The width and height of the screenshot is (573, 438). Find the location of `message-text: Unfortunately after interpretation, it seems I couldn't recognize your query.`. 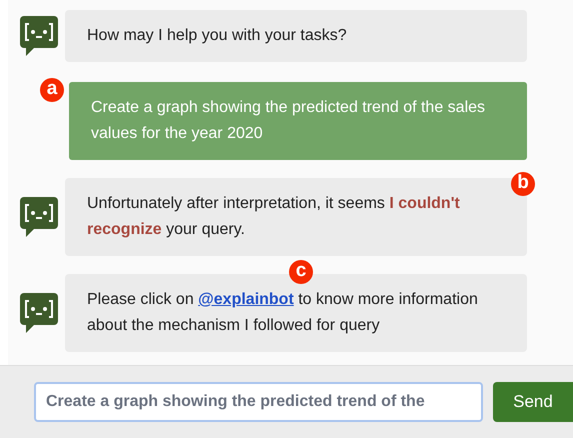

message-text: Unfortunately after interpretation, it seems I couldn't recognize your query. is located at coordinates (274, 217).